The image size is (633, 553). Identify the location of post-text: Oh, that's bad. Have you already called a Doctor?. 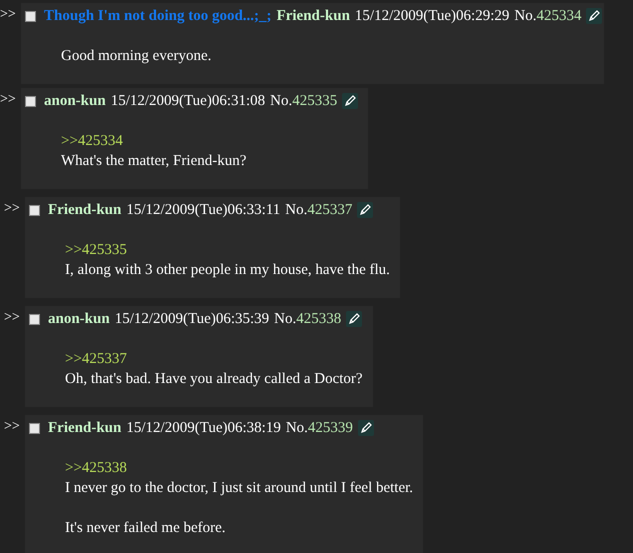
(214, 379).